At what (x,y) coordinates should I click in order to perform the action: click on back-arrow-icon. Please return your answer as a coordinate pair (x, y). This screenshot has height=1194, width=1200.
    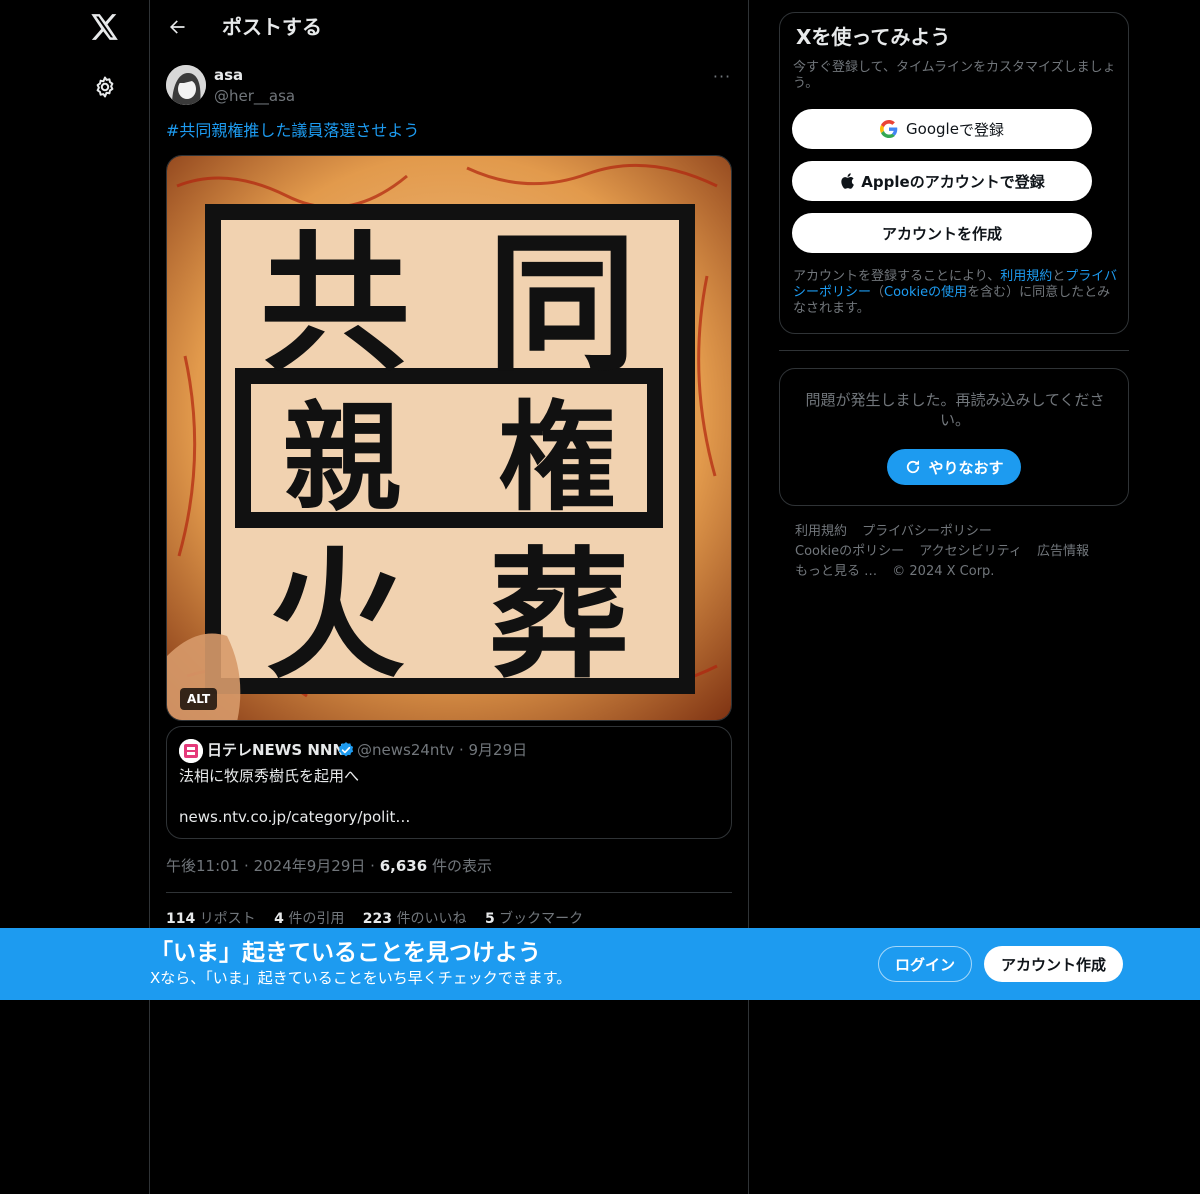
    Looking at the image, I should click on (177, 27).